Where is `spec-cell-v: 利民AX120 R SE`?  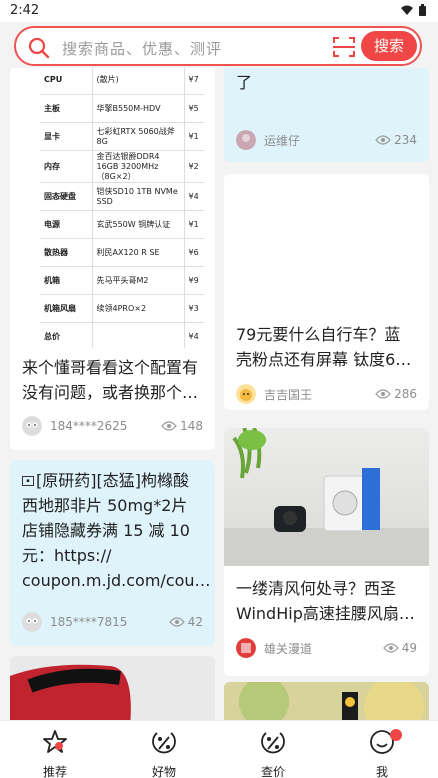 spec-cell-v: 利民AX120 R SE is located at coordinates (138, 252).